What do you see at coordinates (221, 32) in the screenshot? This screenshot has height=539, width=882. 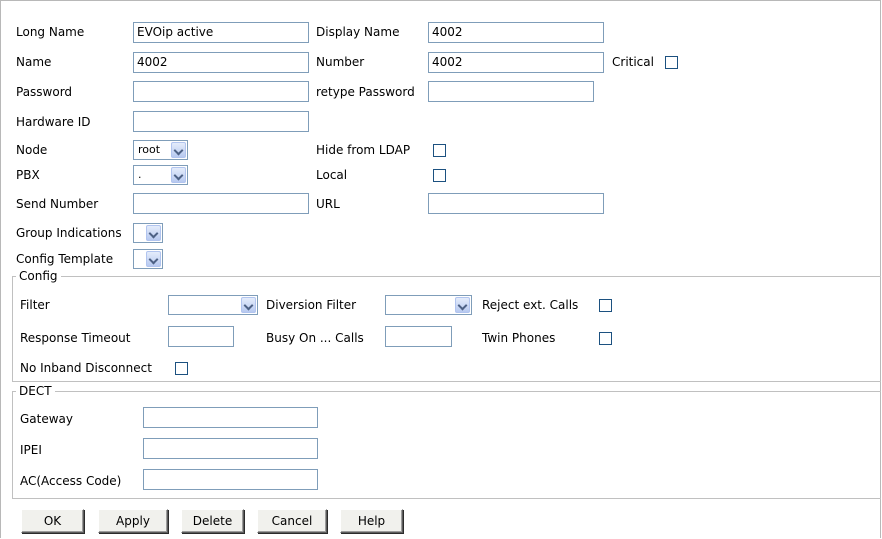 I see `long-name-input: EVOip active` at bounding box center [221, 32].